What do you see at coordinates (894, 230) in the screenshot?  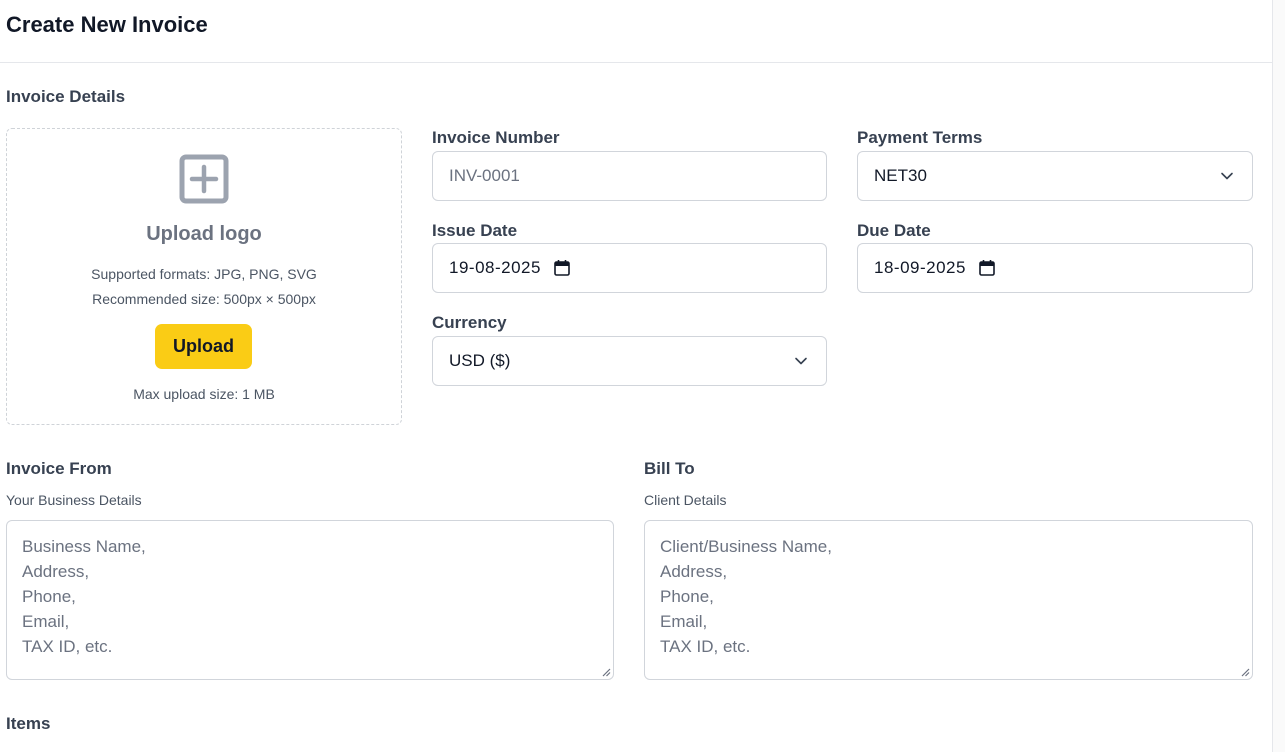 I see `due-date-label: Due Date` at bounding box center [894, 230].